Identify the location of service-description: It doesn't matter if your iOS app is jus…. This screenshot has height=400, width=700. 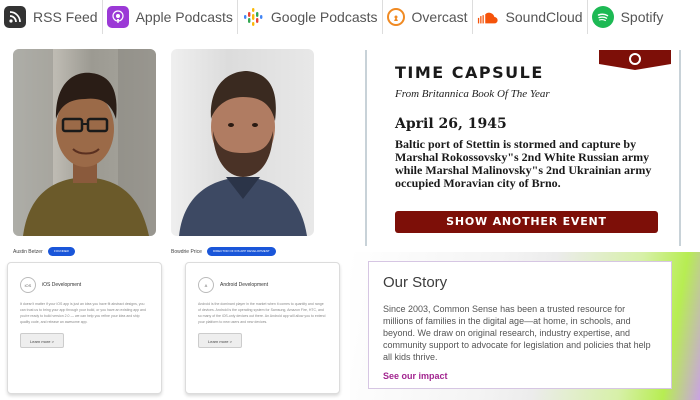
(83, 313).